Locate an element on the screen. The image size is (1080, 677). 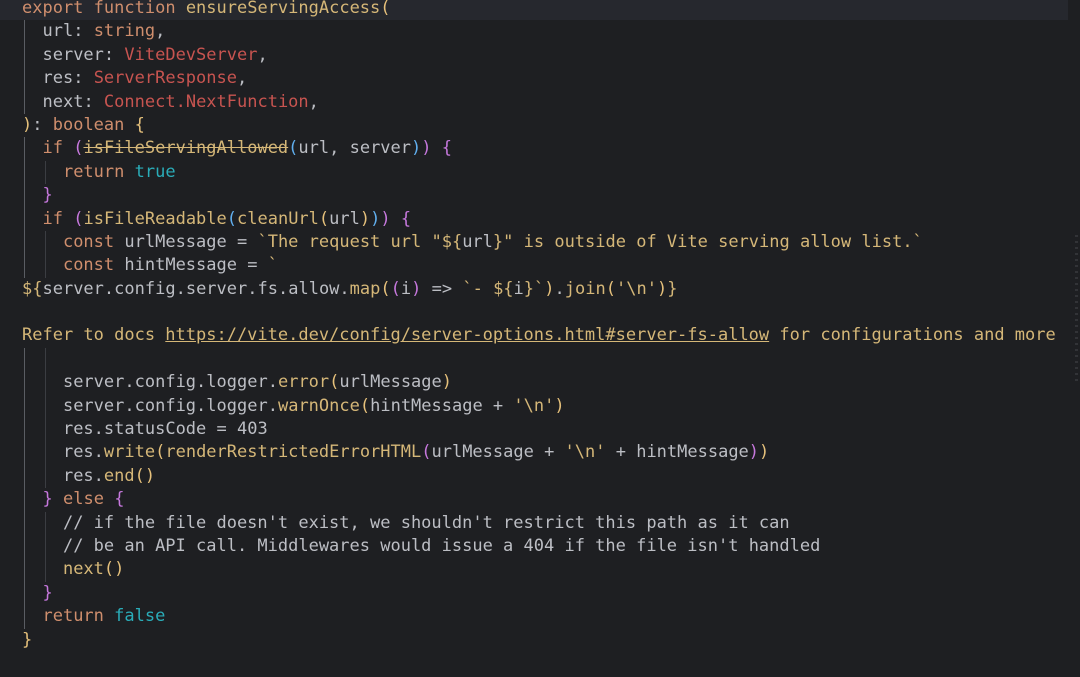
code-line: return true is located at coordinates (534, 172).